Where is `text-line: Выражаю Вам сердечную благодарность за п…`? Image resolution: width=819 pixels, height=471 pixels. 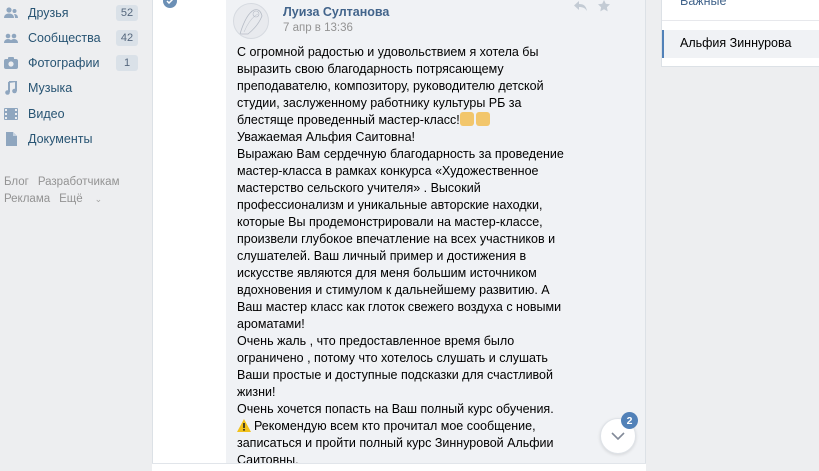
text-line: Выражаю Вам сердечную благодарность за п… is located at coordinates (400, 154).